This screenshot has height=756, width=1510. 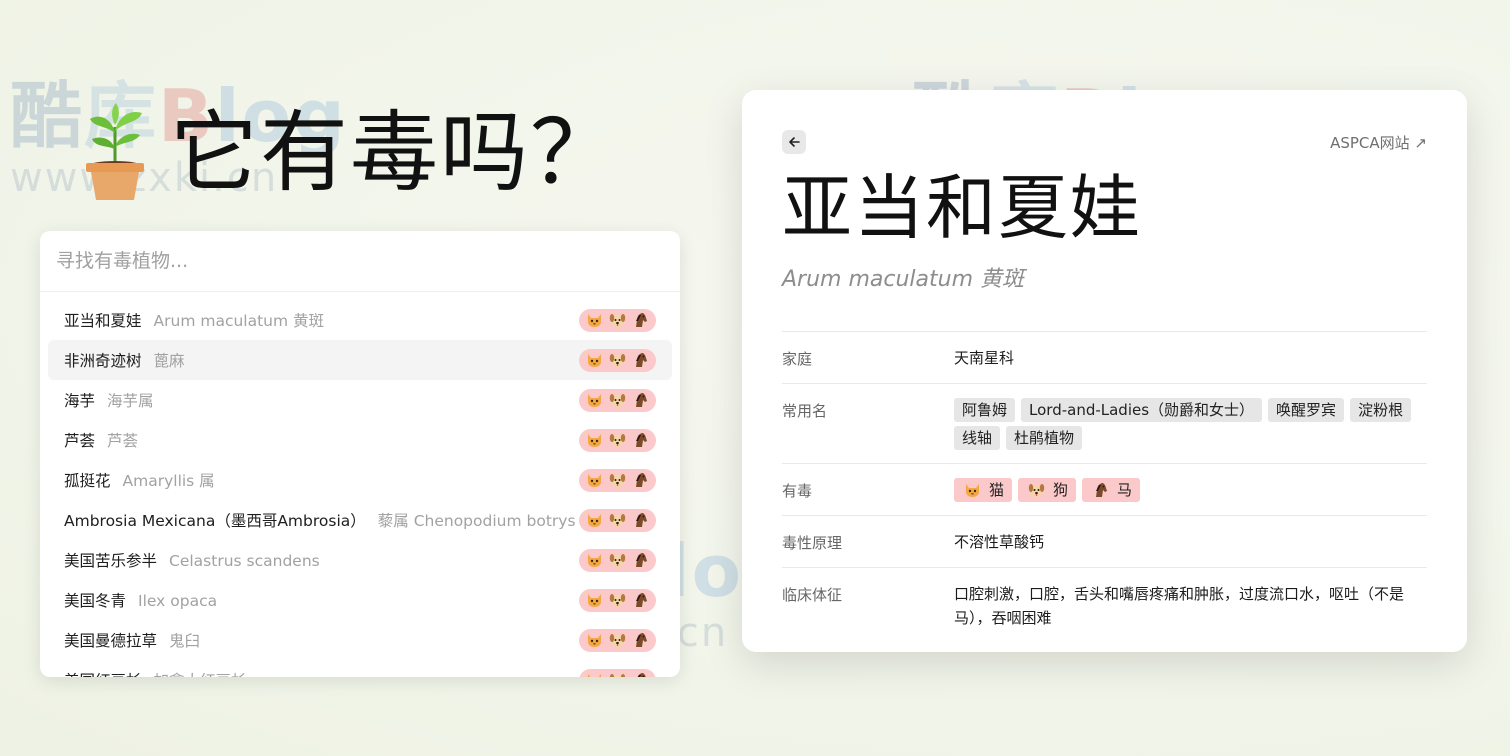 What do you see at coordinates (1044, 438) in the screenshot?
I see `common-name-tag: 杜鹃植物` at bounding box center [1044, 438].